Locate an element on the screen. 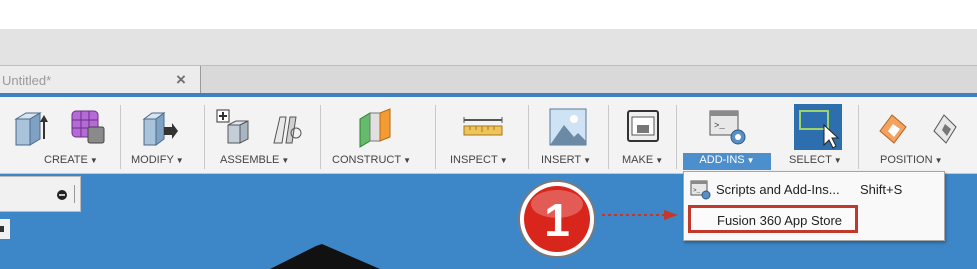  expand-marker-icon is located at coordinates (2, 229).